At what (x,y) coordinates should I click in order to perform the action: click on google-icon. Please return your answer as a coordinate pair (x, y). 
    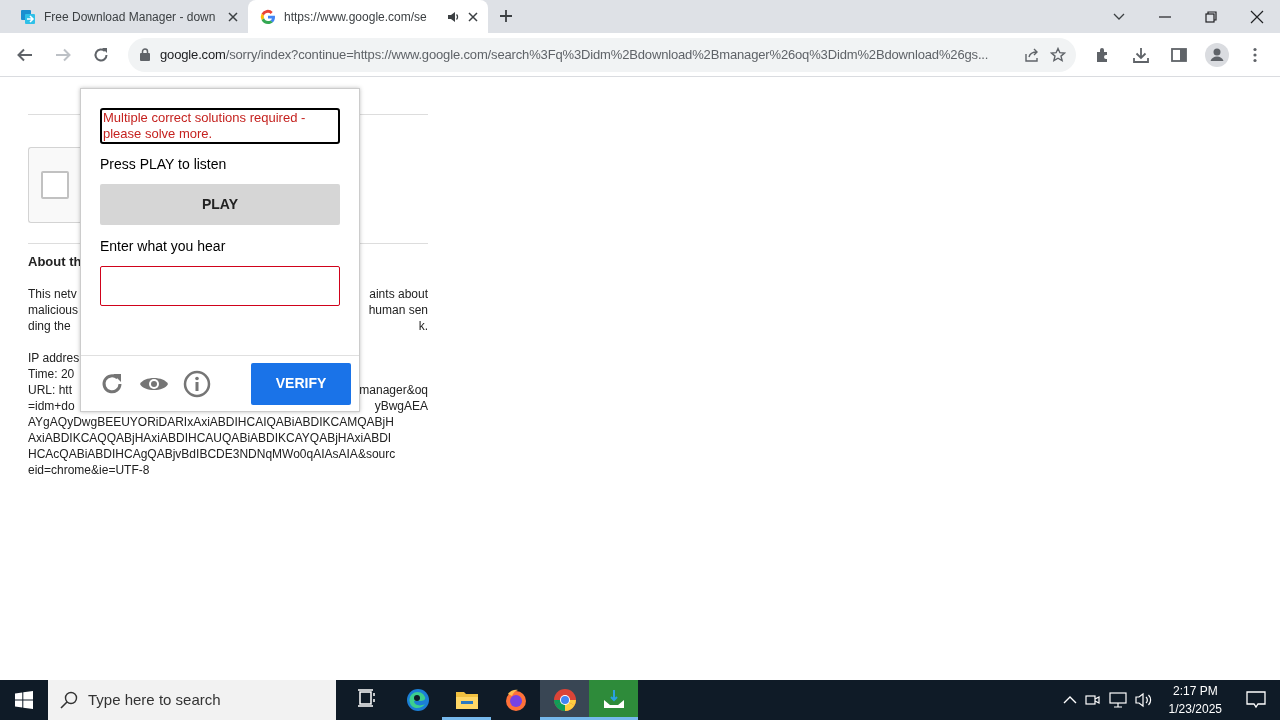
    Looking at the image, I should click on (268, 16).